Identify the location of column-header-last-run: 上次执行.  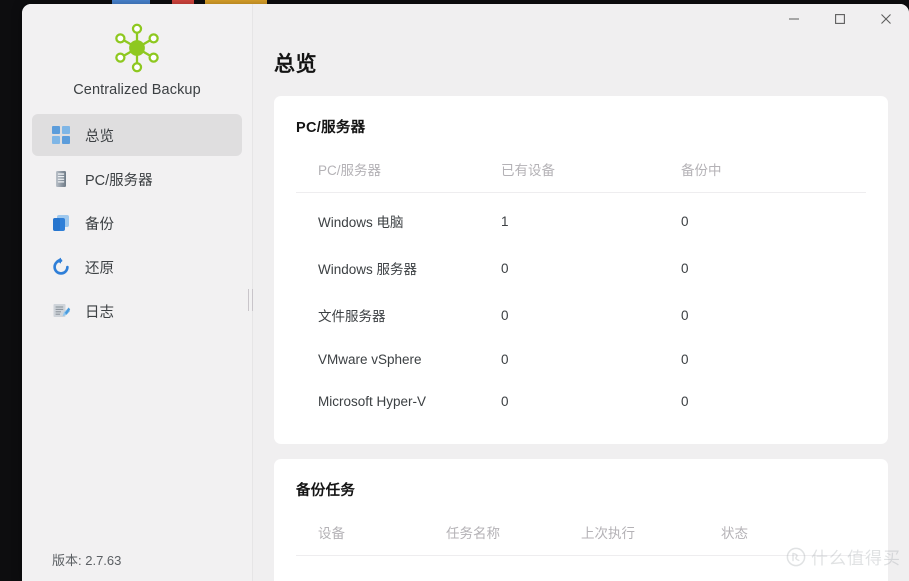
(651, 539).